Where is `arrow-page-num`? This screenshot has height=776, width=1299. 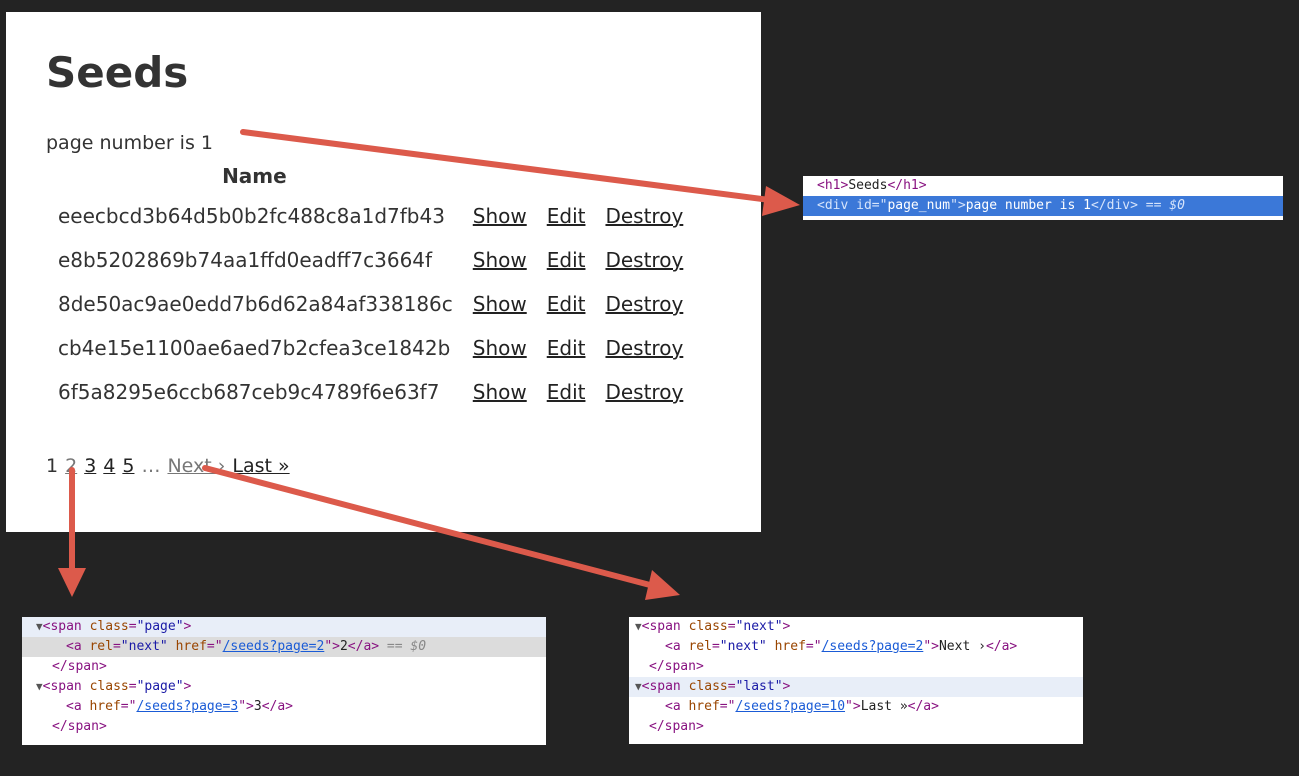
arrow-page-num is located at coordinates (506, 166).